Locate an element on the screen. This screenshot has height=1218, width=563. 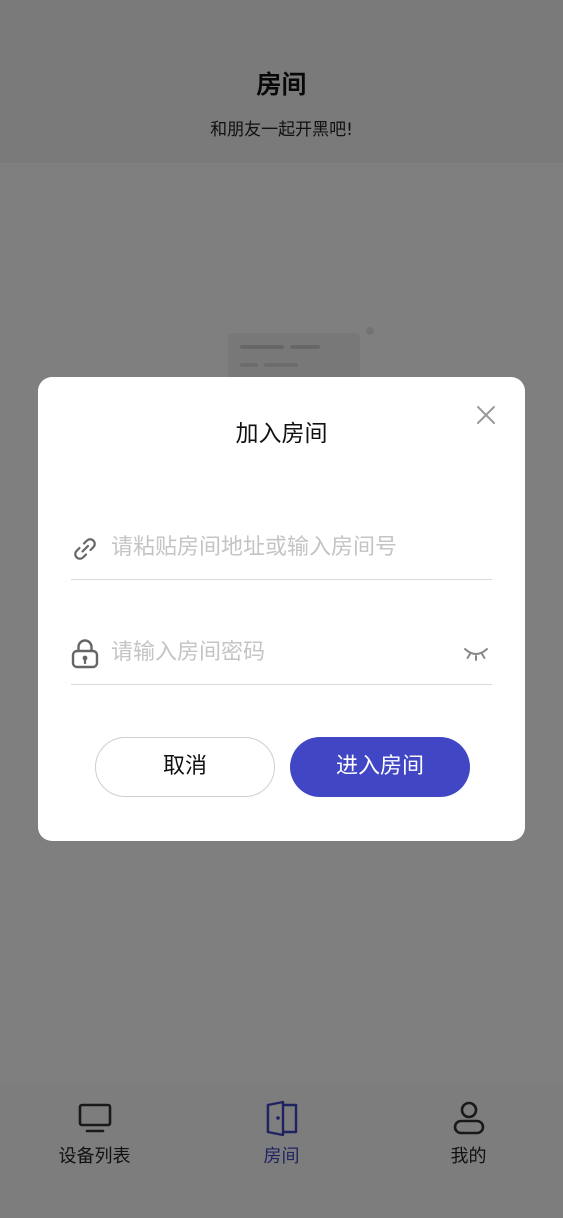
link-icon is located at coordinates (85, 549).